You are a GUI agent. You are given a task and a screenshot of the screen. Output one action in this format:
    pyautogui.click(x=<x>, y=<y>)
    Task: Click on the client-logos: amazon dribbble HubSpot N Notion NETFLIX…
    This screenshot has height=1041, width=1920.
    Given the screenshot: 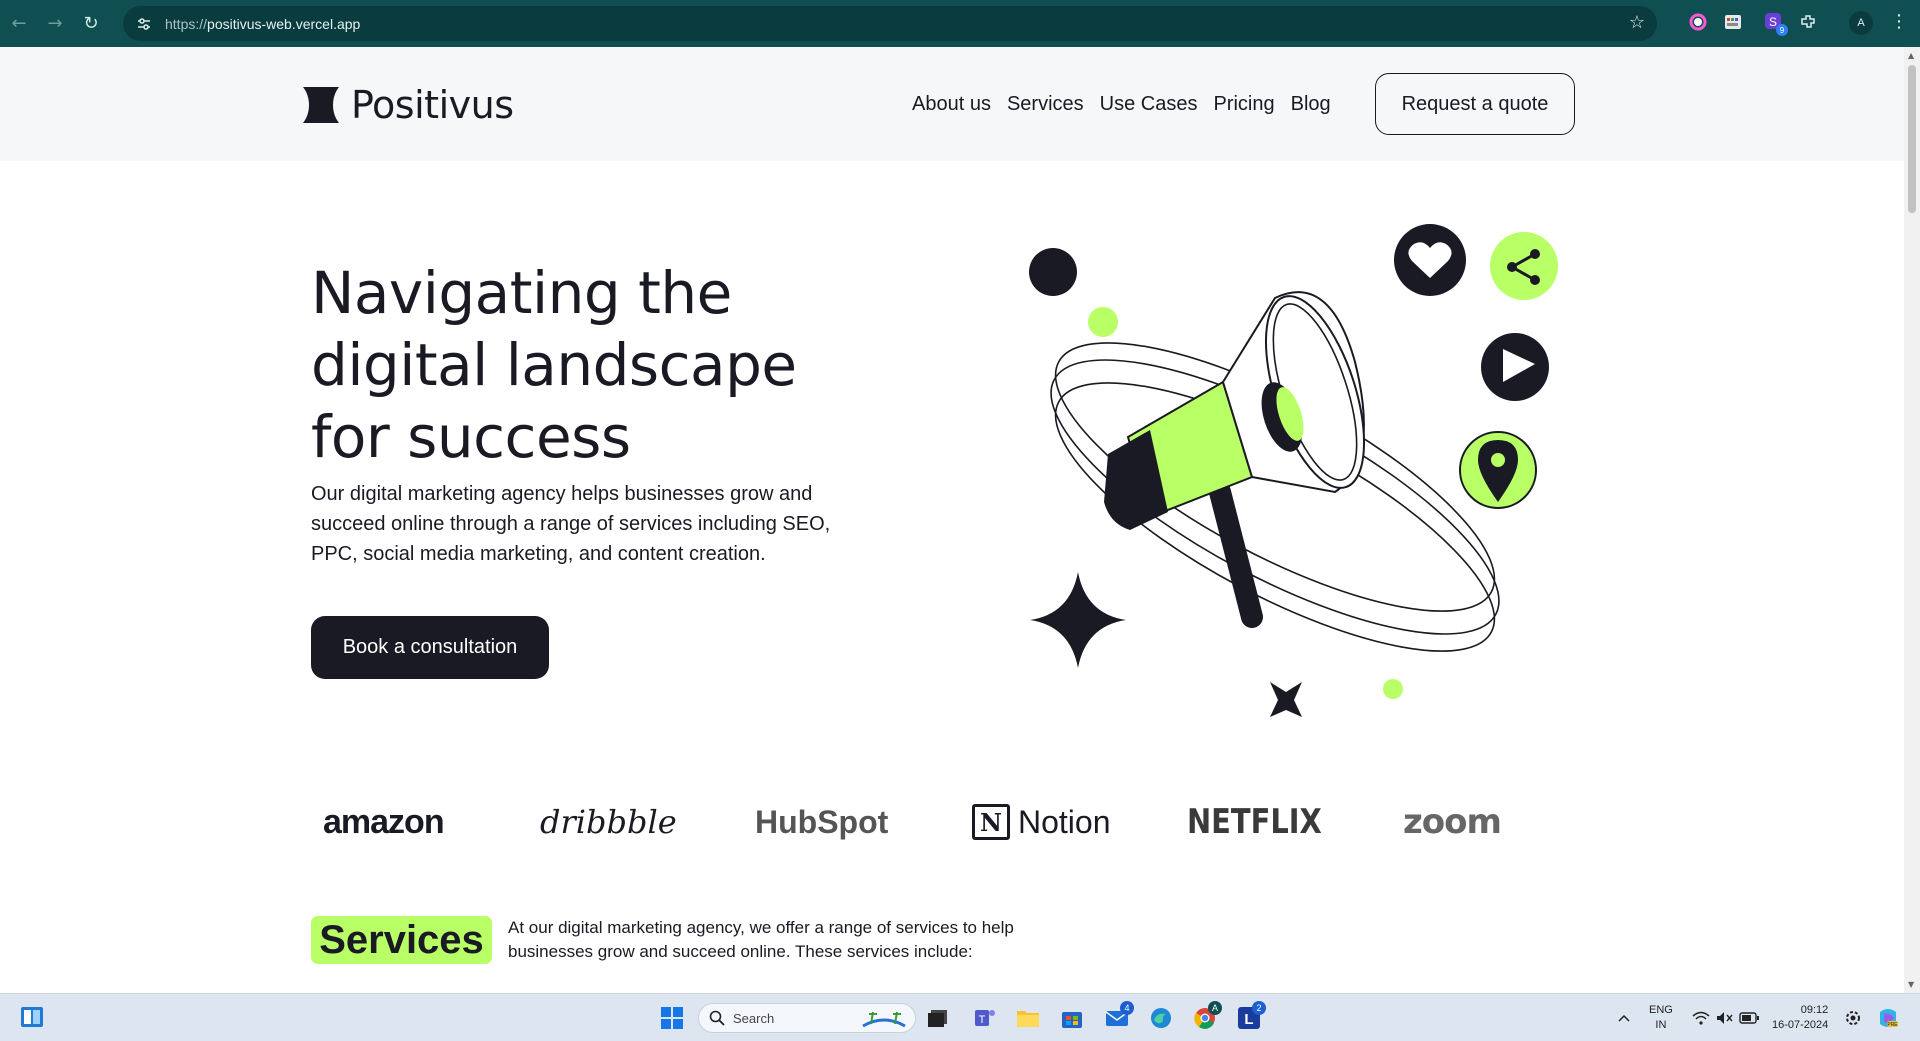 What is the action you would take?
    pyautogui.click(x=940, y=822)
    